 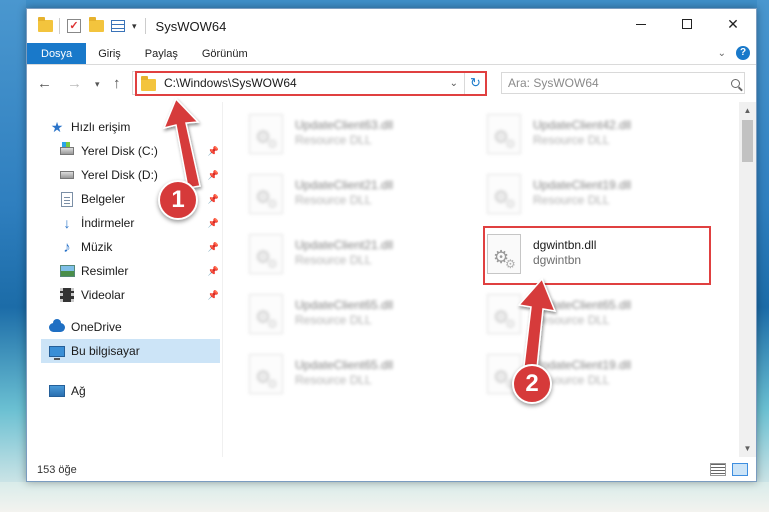 I want to click on list-item-dgwintbn: dgwintbn.dll dgwintbn, so click(x=541, y=254).